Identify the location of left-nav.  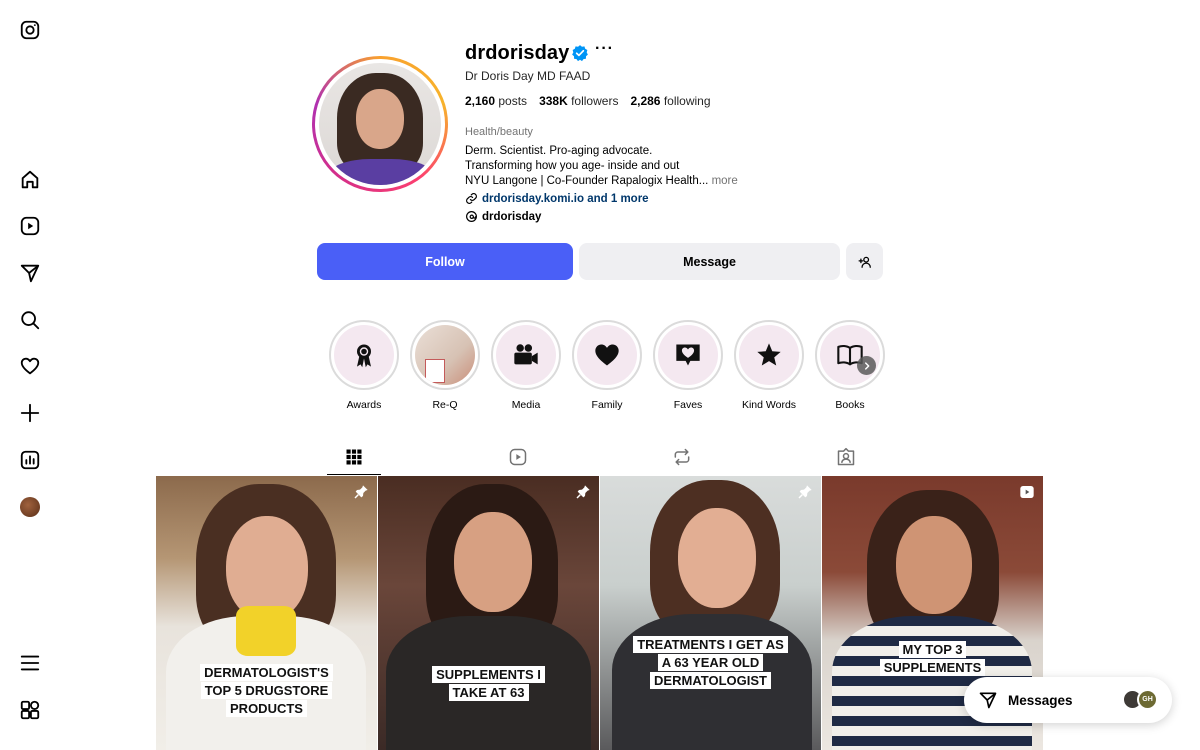
(30, 375).